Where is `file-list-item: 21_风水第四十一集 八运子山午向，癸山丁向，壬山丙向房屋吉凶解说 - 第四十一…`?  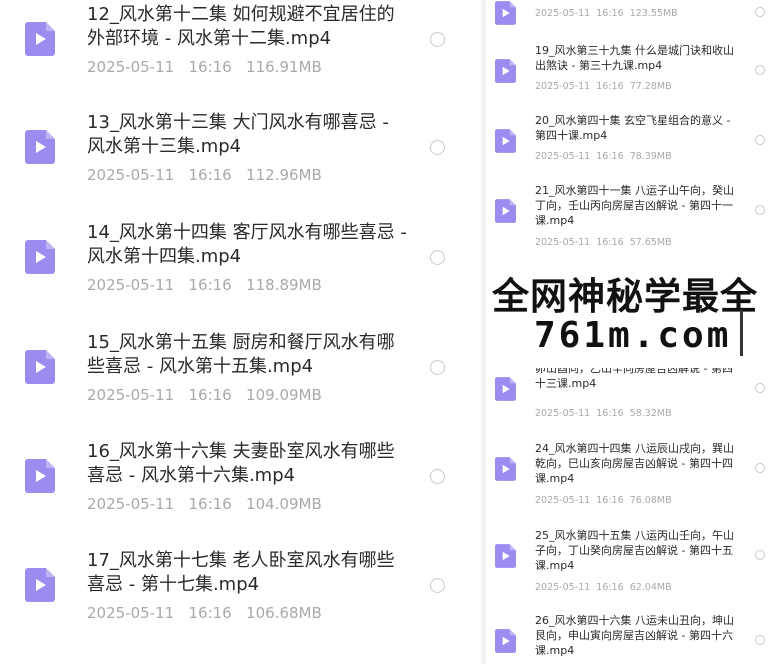 file-list-item: 21_风水第四十一集 八运子山午向，癸山丁向，壬山丙向房屋吉凶解说 - 第四十一… is located at coordinates (634, 220).